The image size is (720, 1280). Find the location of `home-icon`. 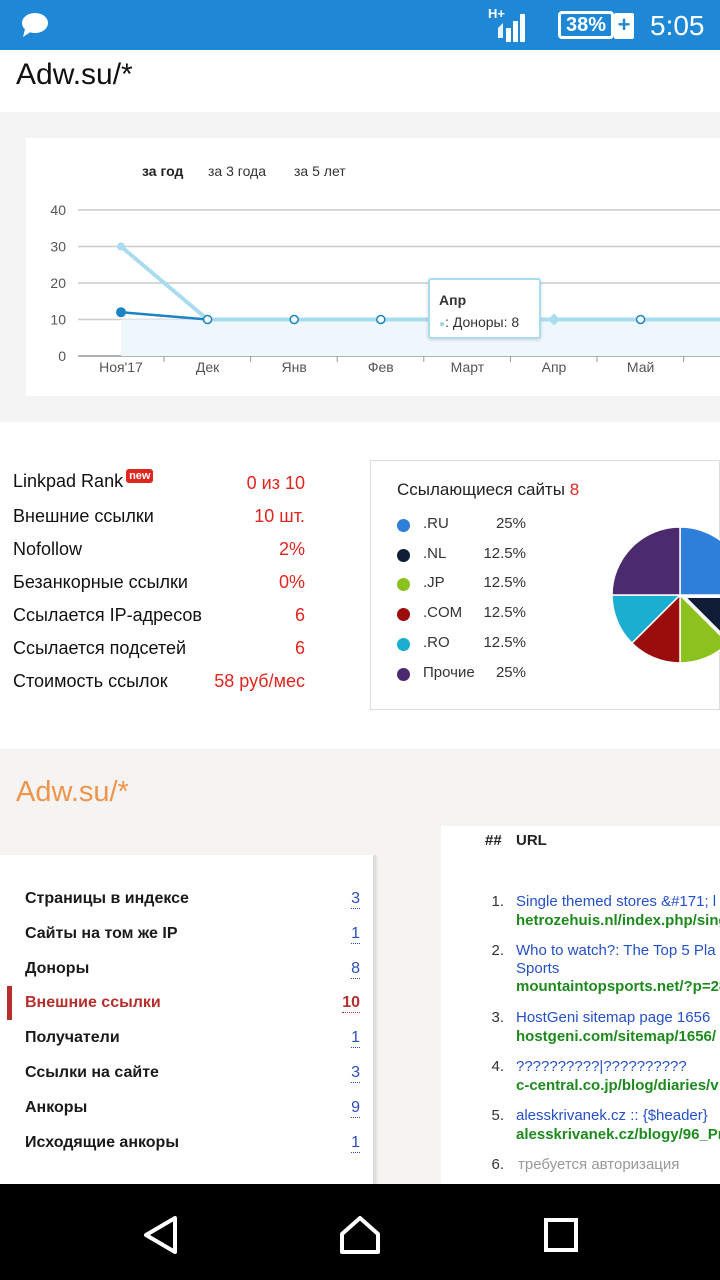

home-icon is located at coordinates (360, 1235).